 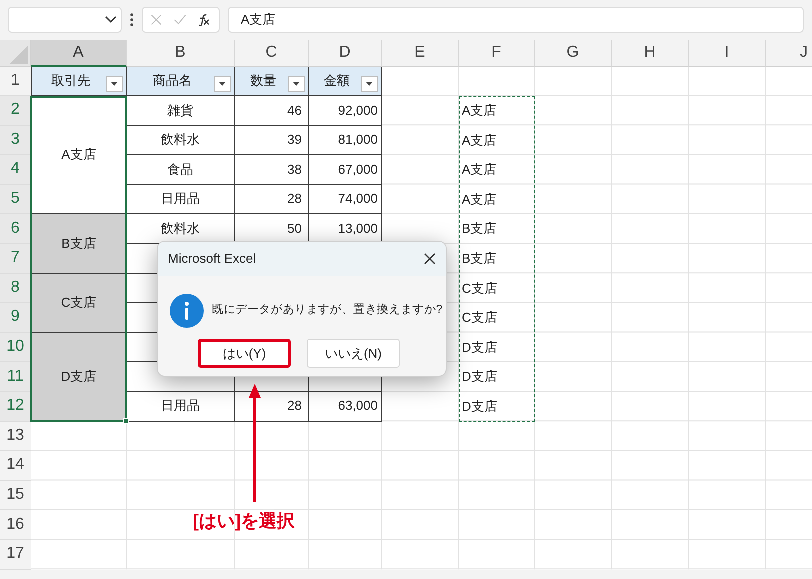 I want to click on row-header: 13, so click(x=15, y=437).